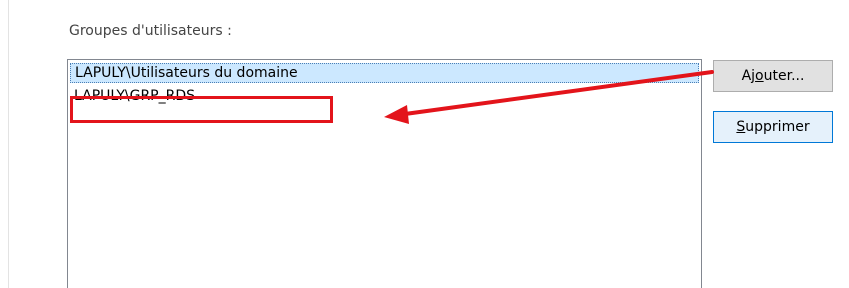 The width and height of the screenshot is (849, 288). I want to click on remove-button: Supprimer, so click(773, 127).